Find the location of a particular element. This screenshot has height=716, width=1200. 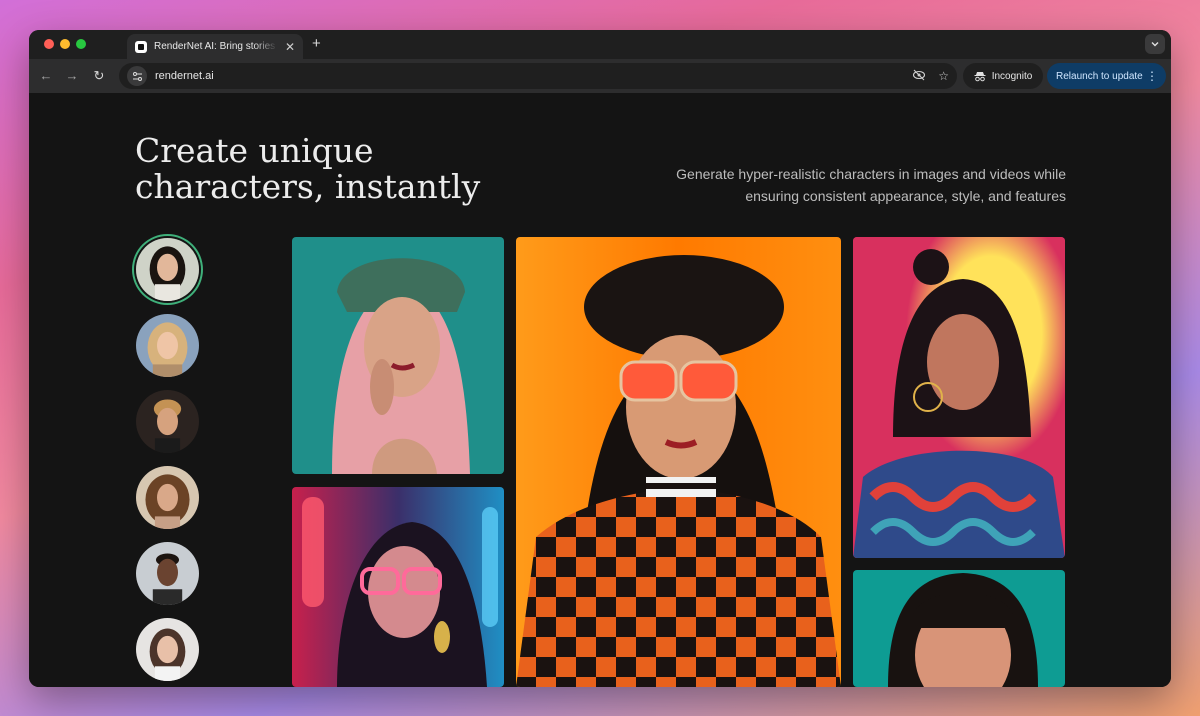

close-icon: ✕ is located at coordinates (290, 47).